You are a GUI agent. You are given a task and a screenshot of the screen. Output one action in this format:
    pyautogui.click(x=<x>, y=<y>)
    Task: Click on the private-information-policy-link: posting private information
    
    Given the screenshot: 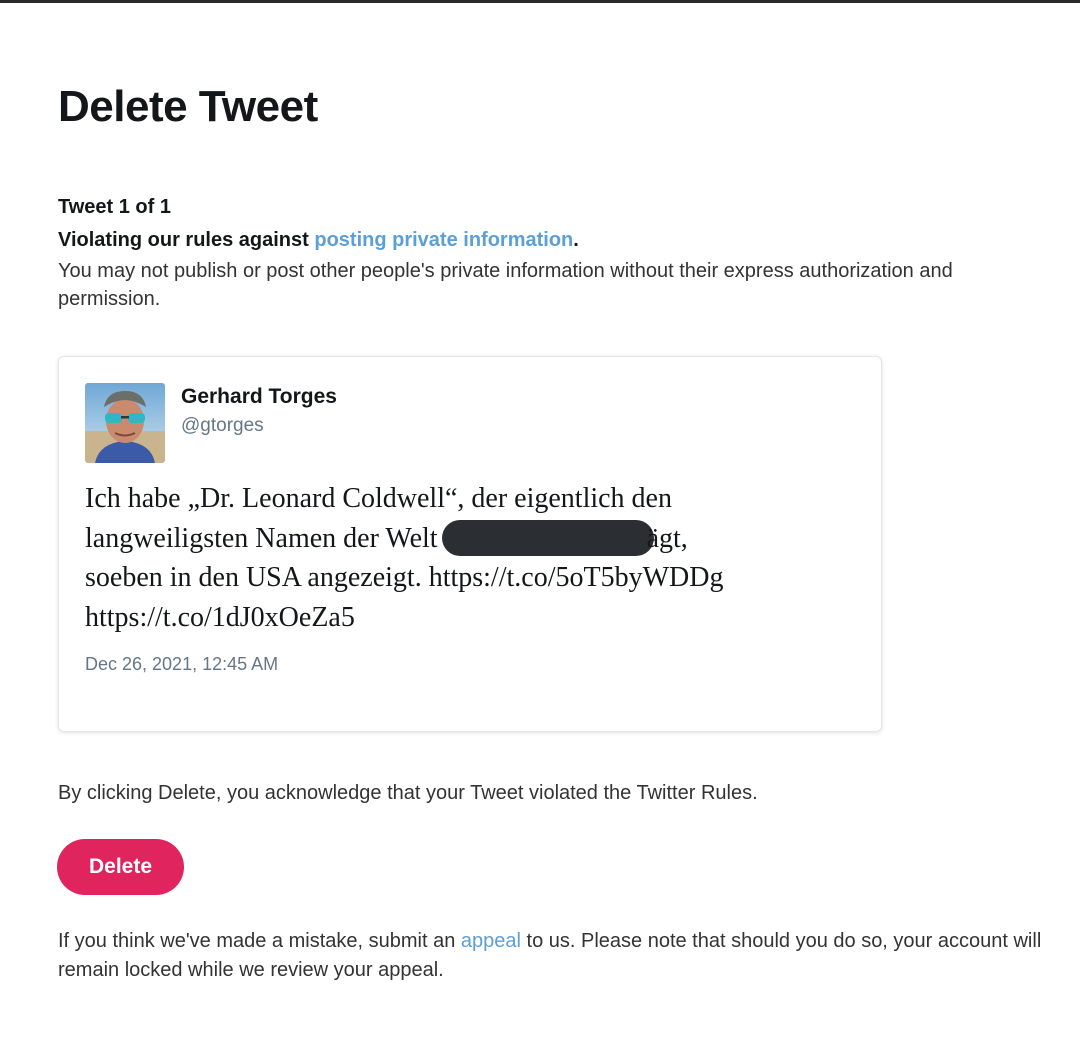 What is the action you would take?
    pyautogui.click(x=443, y=240)
    